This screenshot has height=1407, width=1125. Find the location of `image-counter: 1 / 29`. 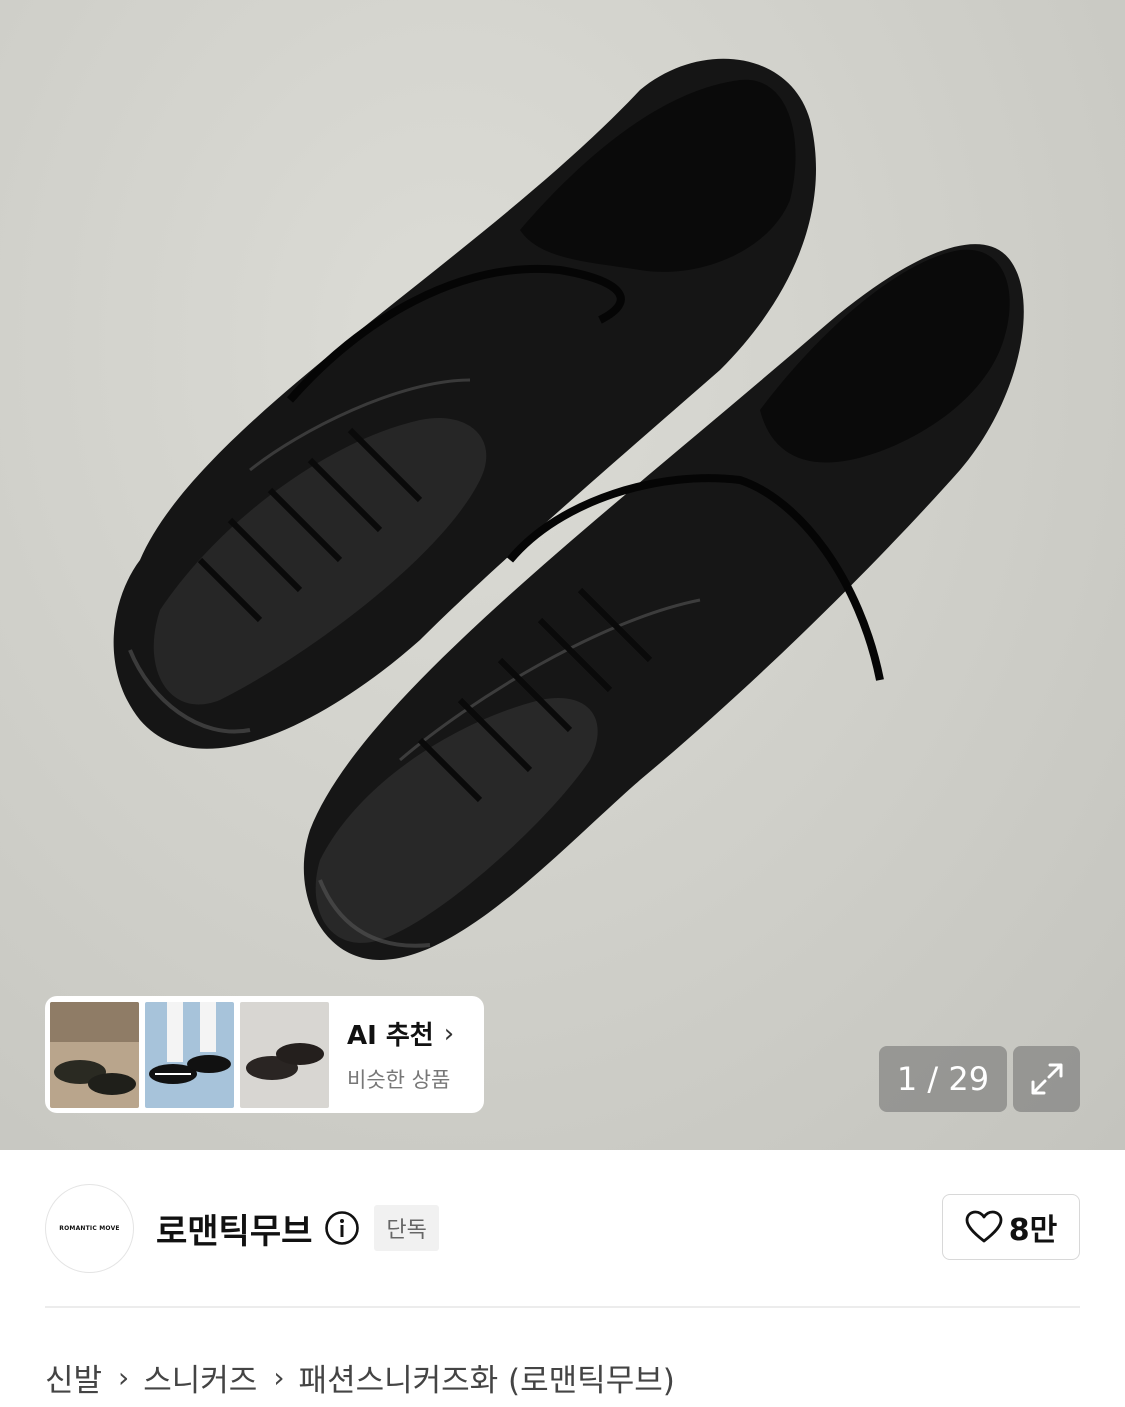

image-counter: 1 / 29 is located at coordinates (943, 1079).